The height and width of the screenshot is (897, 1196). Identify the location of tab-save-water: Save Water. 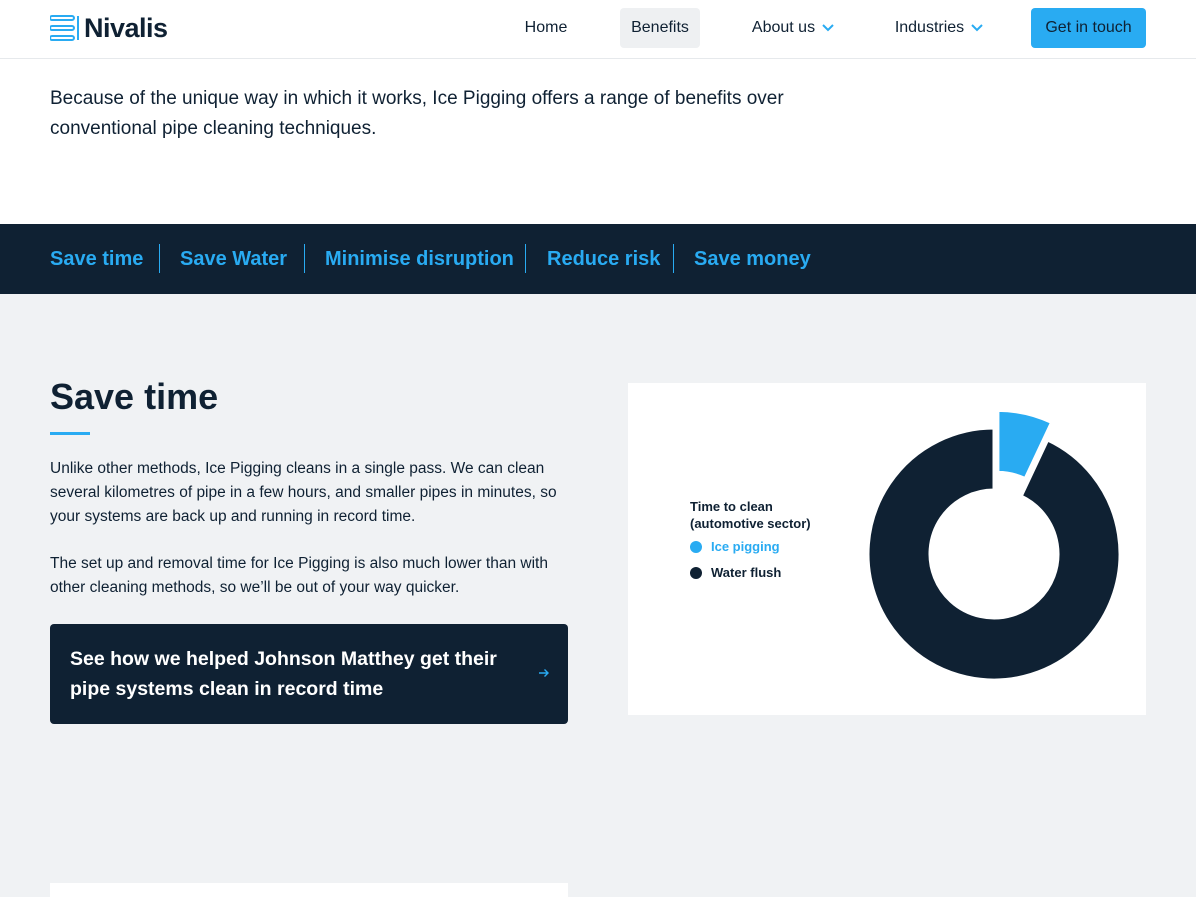
(233, 259).